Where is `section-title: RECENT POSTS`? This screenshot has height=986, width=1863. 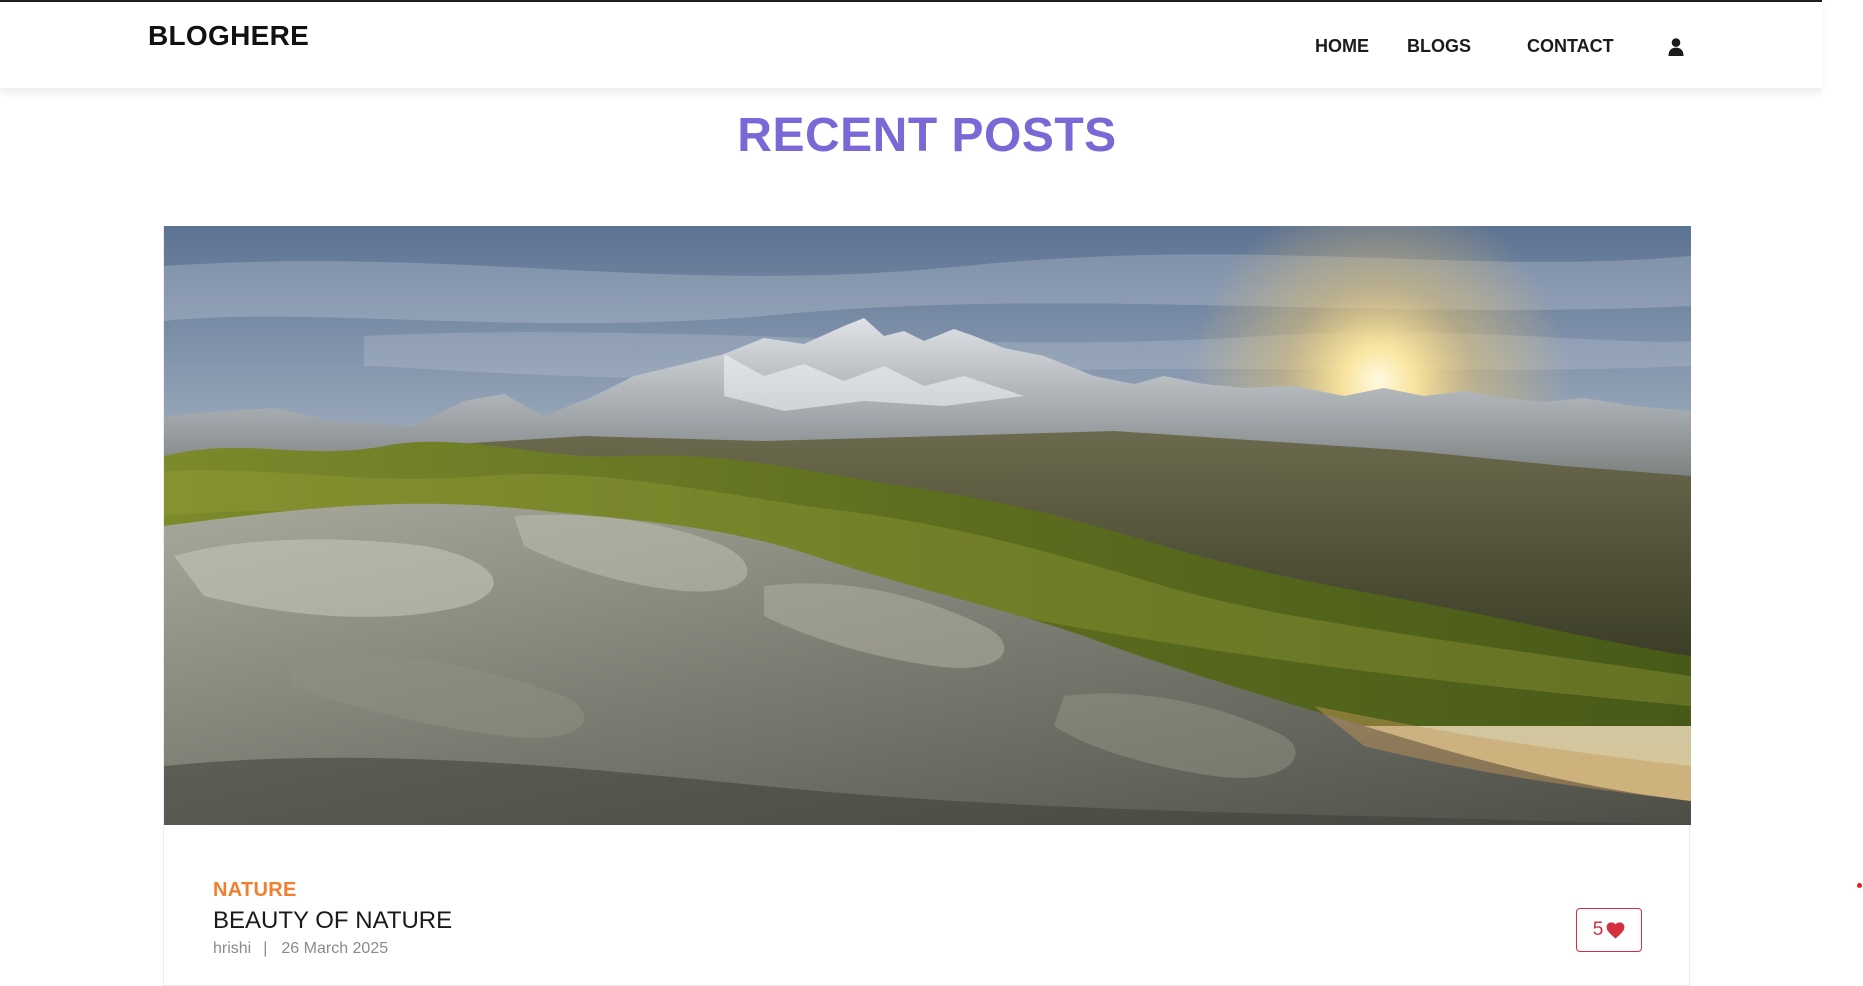
section-title: RECENT POSTS is located at coordinates (927, 135).